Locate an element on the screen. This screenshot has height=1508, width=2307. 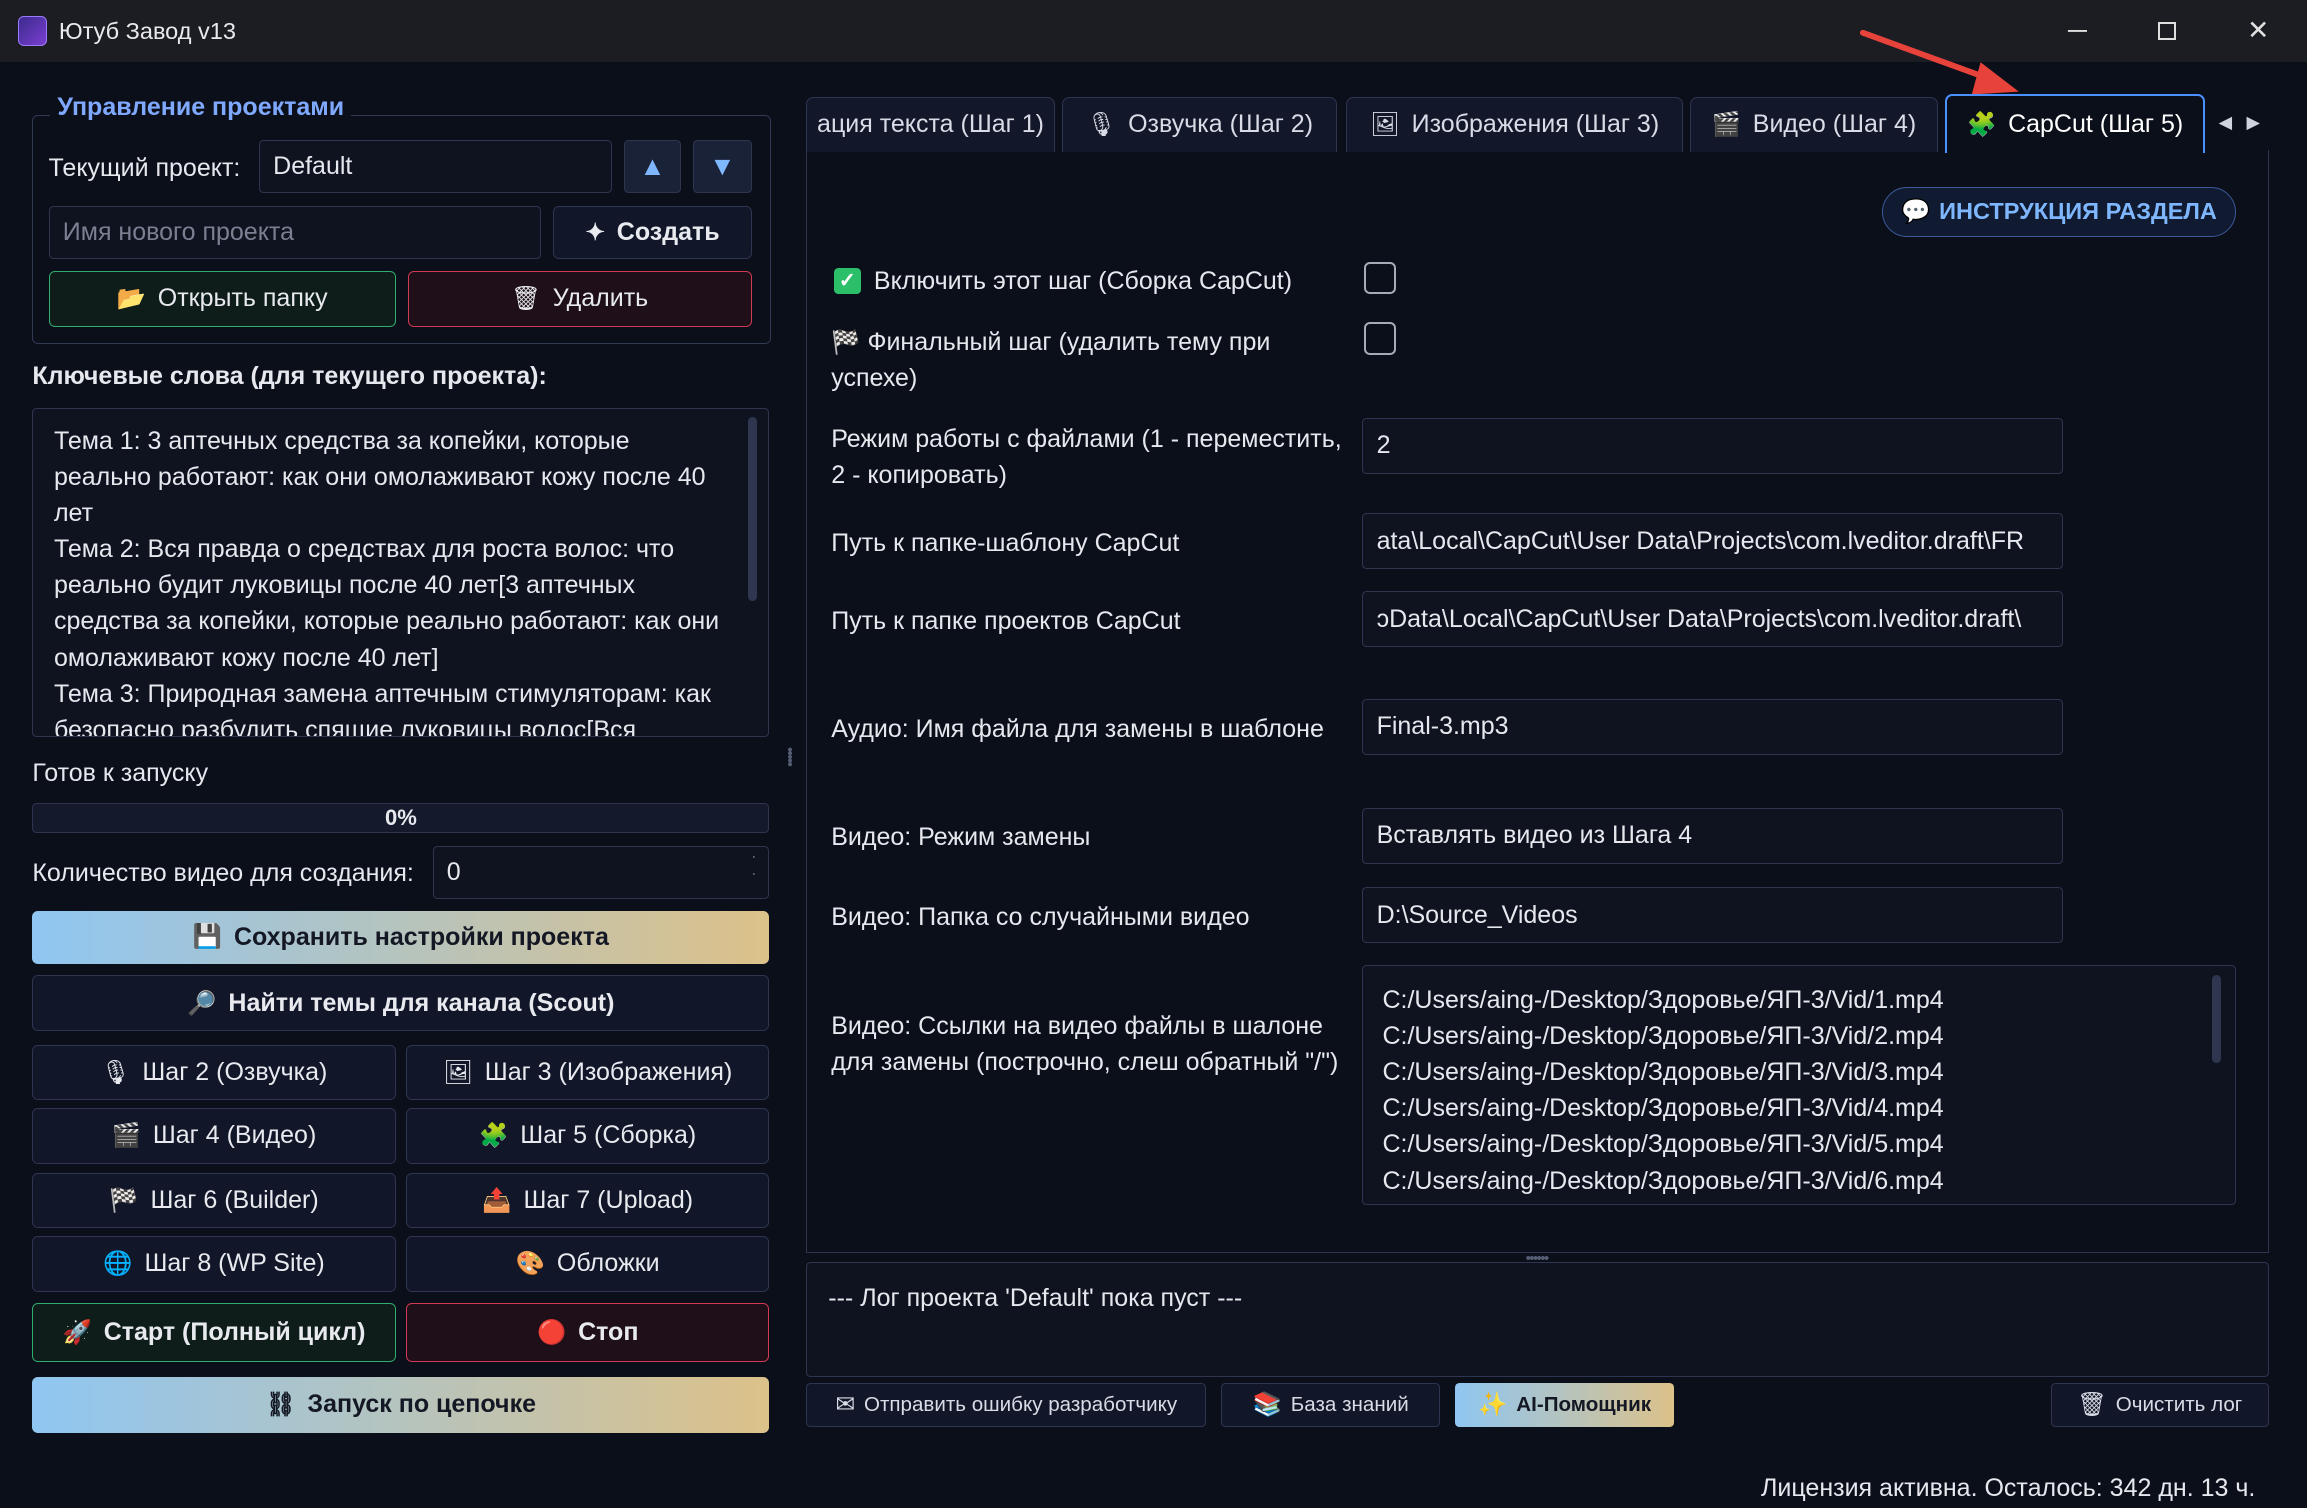
audio-filename-input: Final-3.mp3 is located at coordinates (1712, 726).